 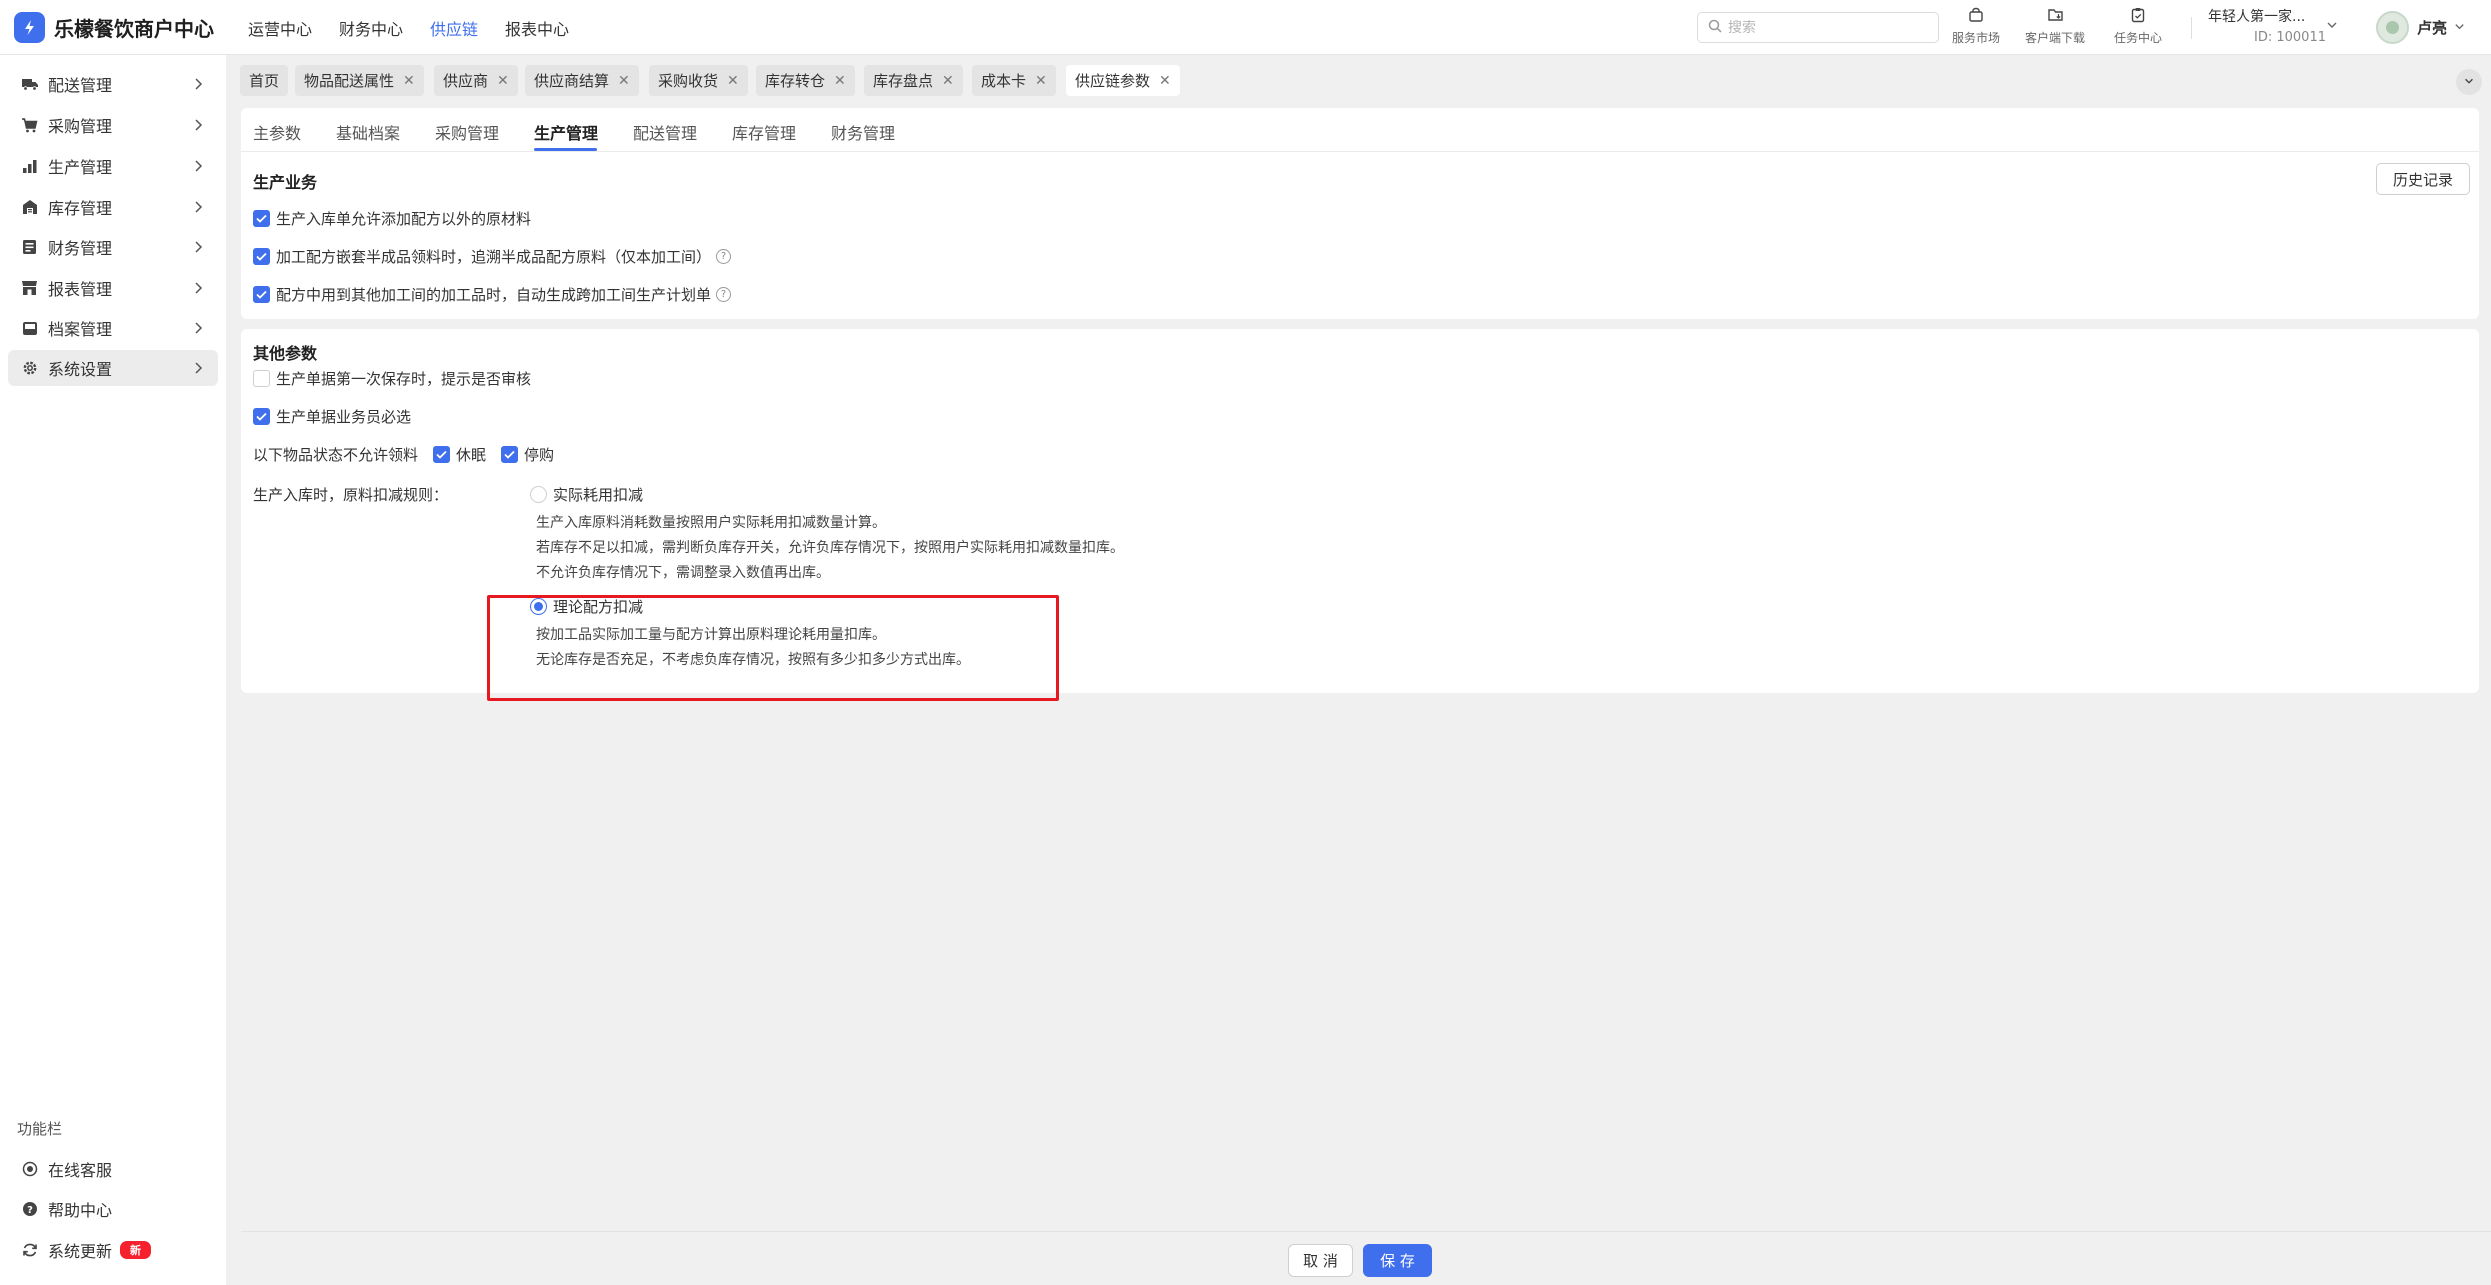 I want to click on clipboard-icon, so click(x=2138, y=18).